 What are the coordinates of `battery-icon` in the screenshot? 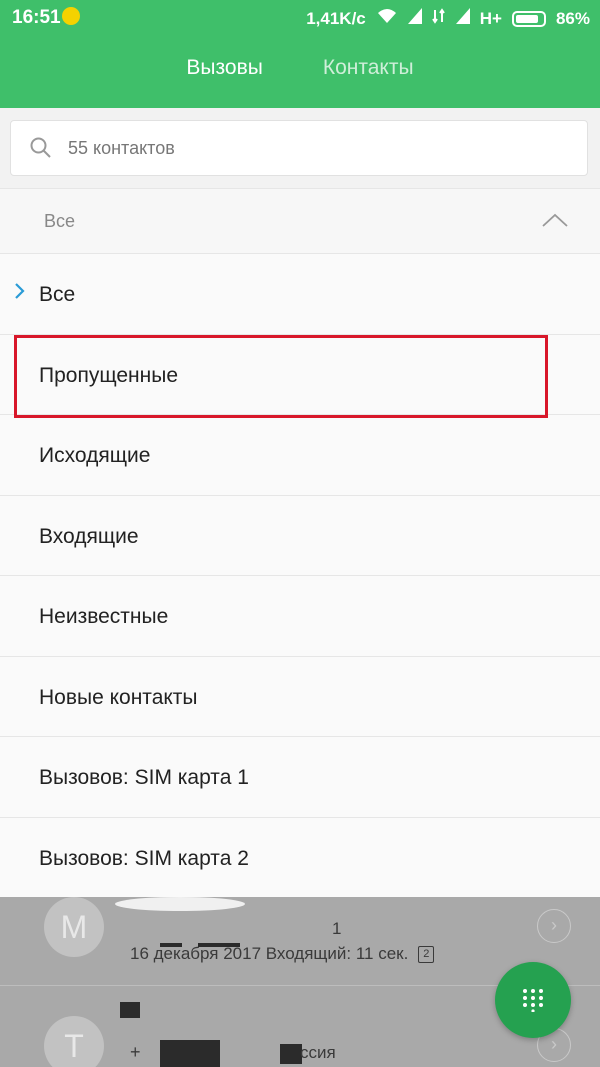 It's located at (528, 19).